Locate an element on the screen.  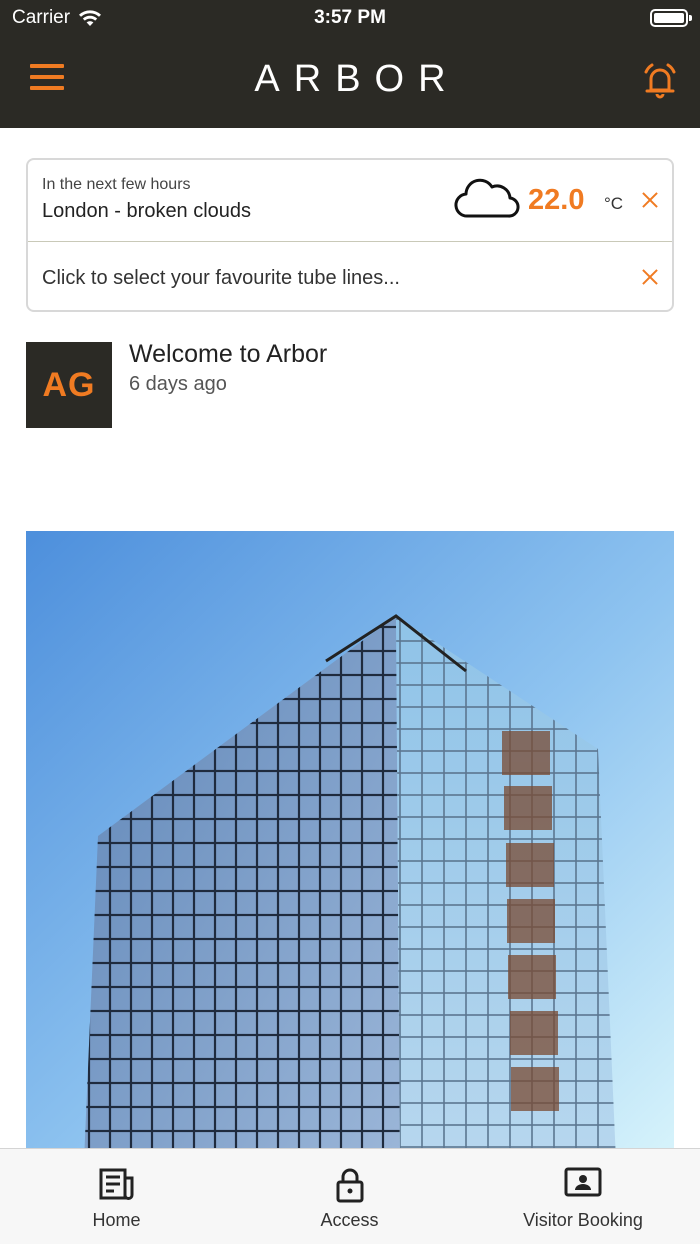
lock-icon is located at coordinates (349, 1185).